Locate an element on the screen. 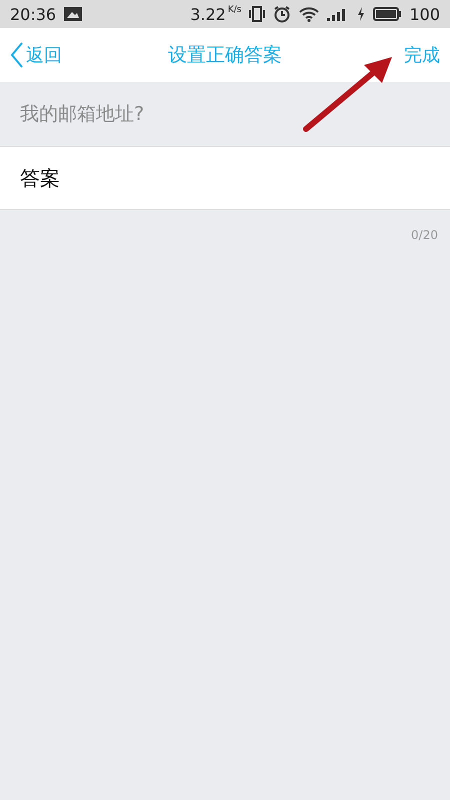  battery-level: 100 is located at coordinates (424, 14).